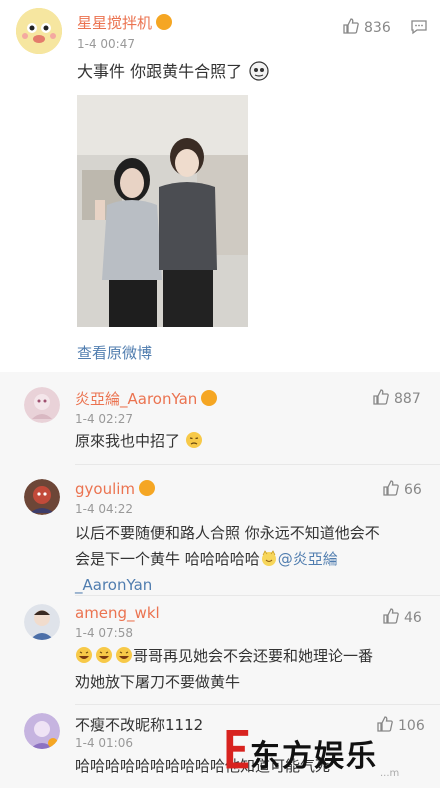 This screenshot has height=788, width=440. I want to click on comment-username-text: 炎亞綸_AaronYan, so click(136, 399).